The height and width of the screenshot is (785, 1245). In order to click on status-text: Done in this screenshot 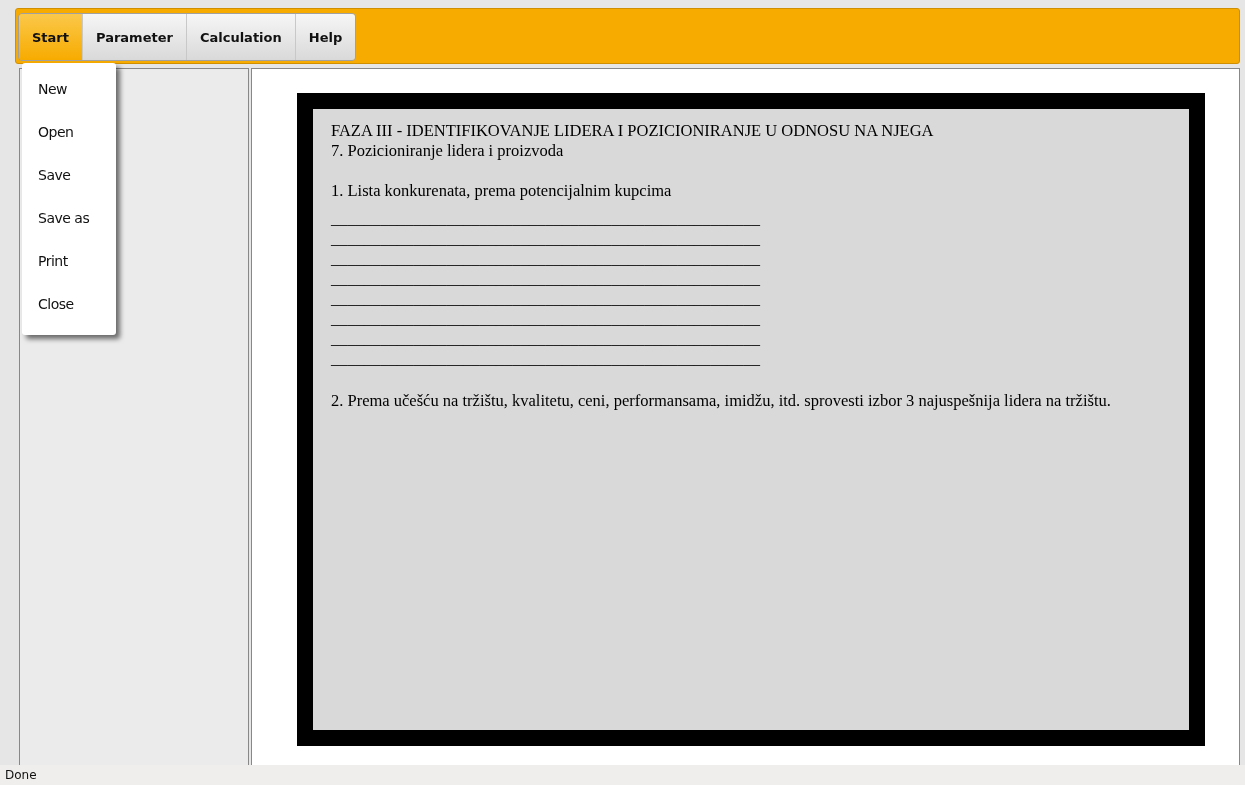, I will do `click(21, 775)`.